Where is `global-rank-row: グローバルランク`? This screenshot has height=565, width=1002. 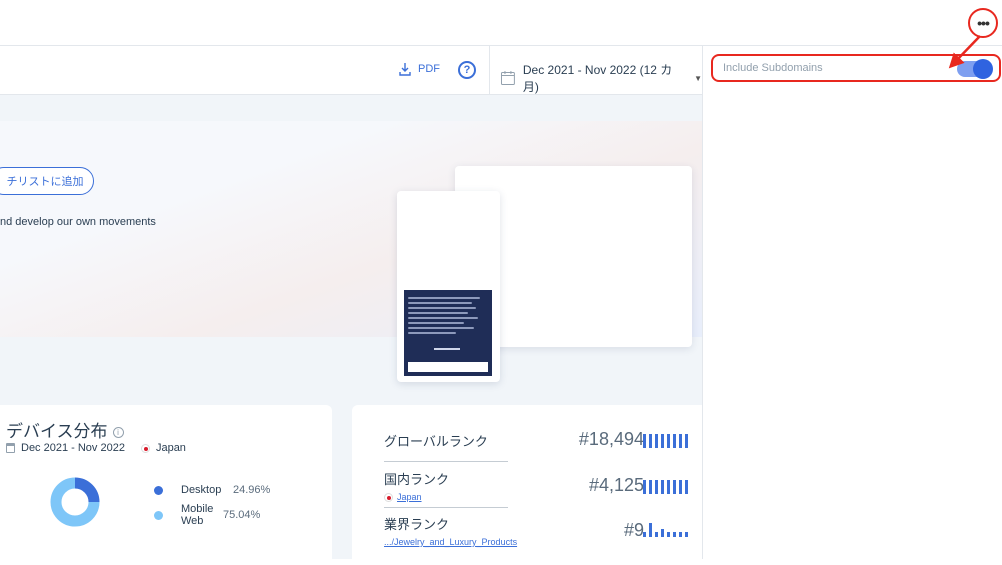 global-rank-row: グローバルランク is located at coordinates (436, 440).